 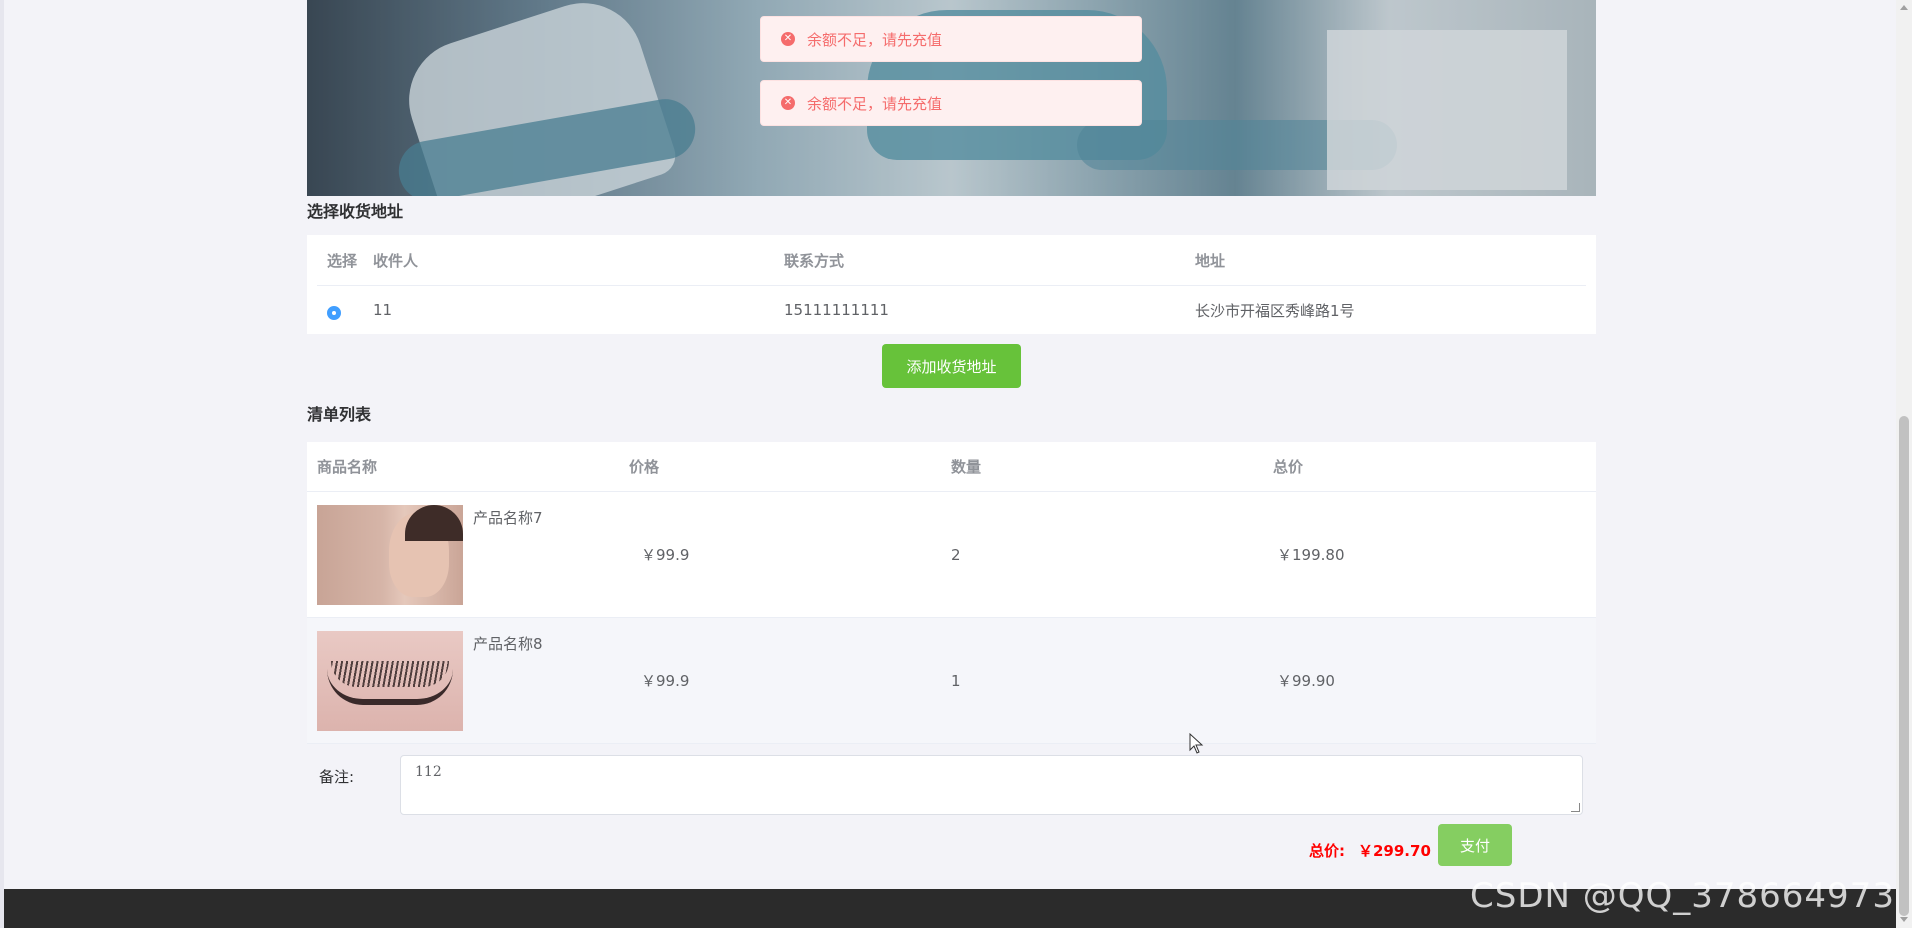 What do you see at coordinates (1306, 681) in the screenshot?
I see `total-cell: ￥99.90` at bounding box center [1306, 681].